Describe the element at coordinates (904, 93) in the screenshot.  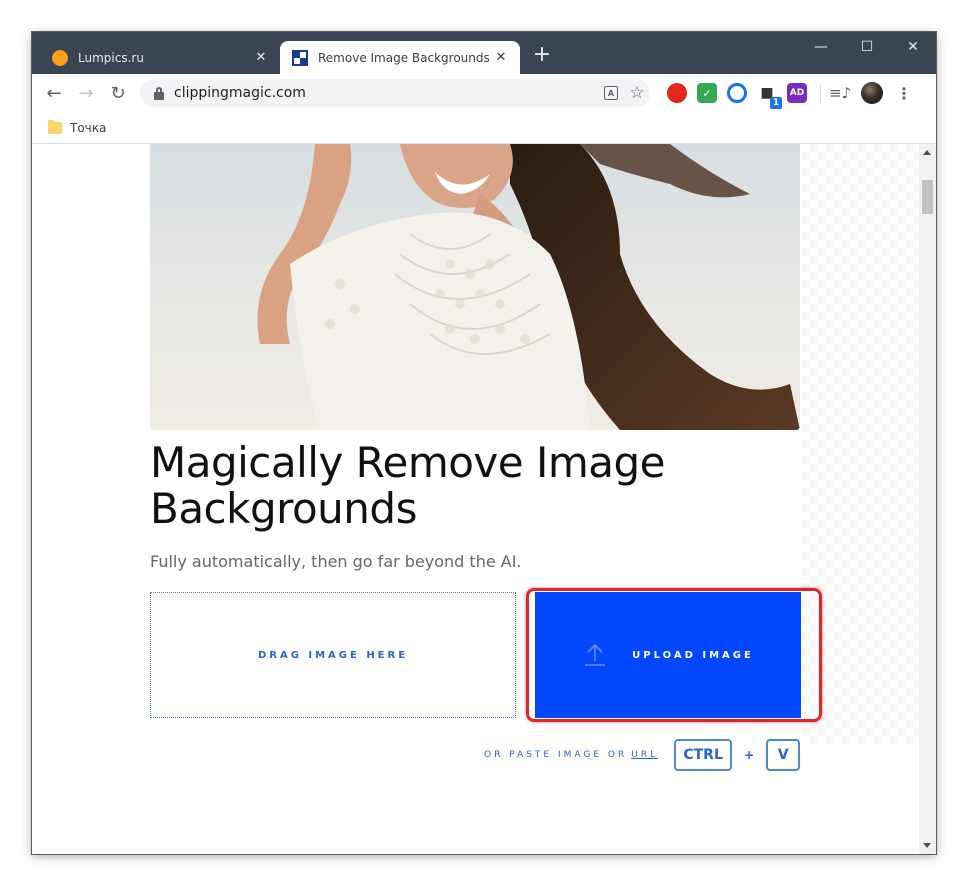
I see `browser-menu-icon: ⋮` at that location.